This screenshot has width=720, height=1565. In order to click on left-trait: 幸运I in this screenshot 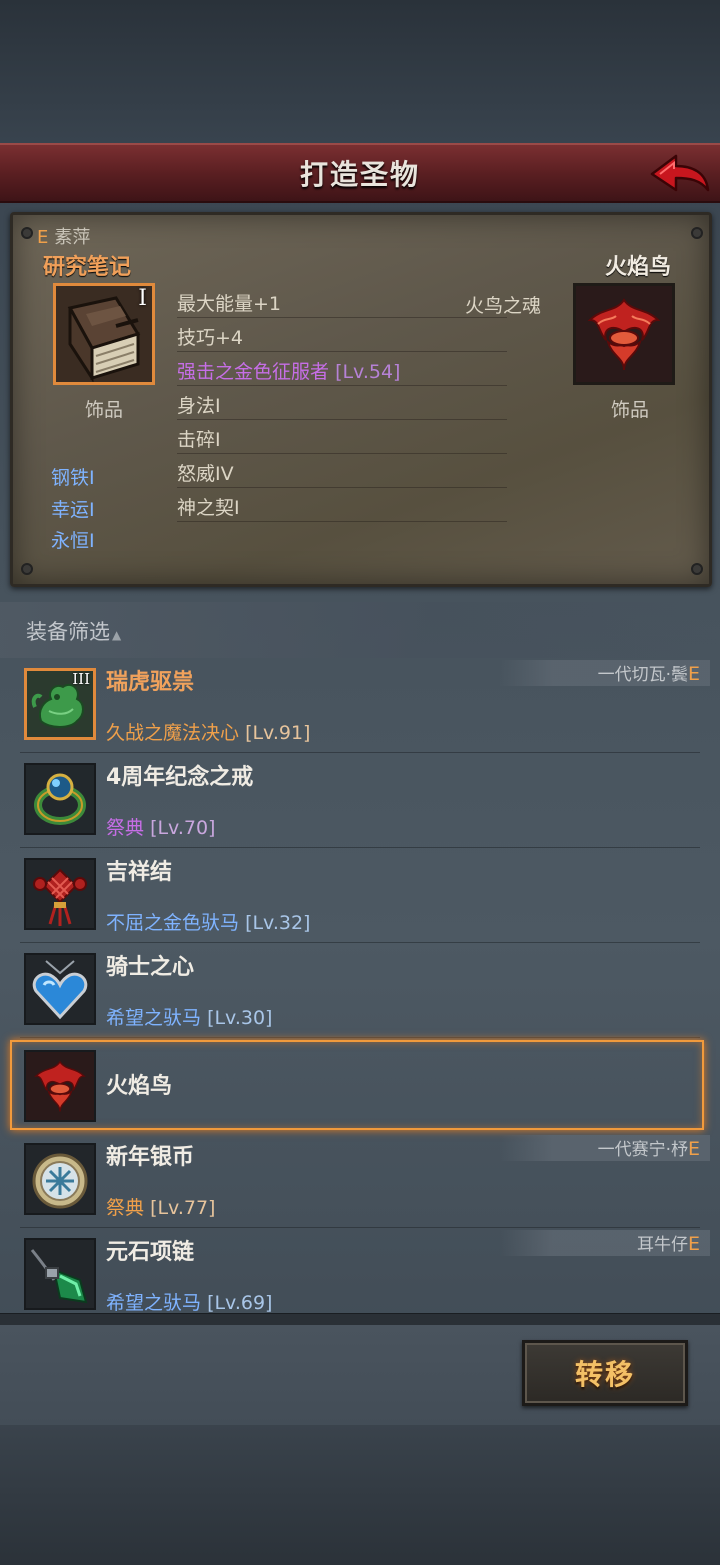, I will do `click(73, 510)`.